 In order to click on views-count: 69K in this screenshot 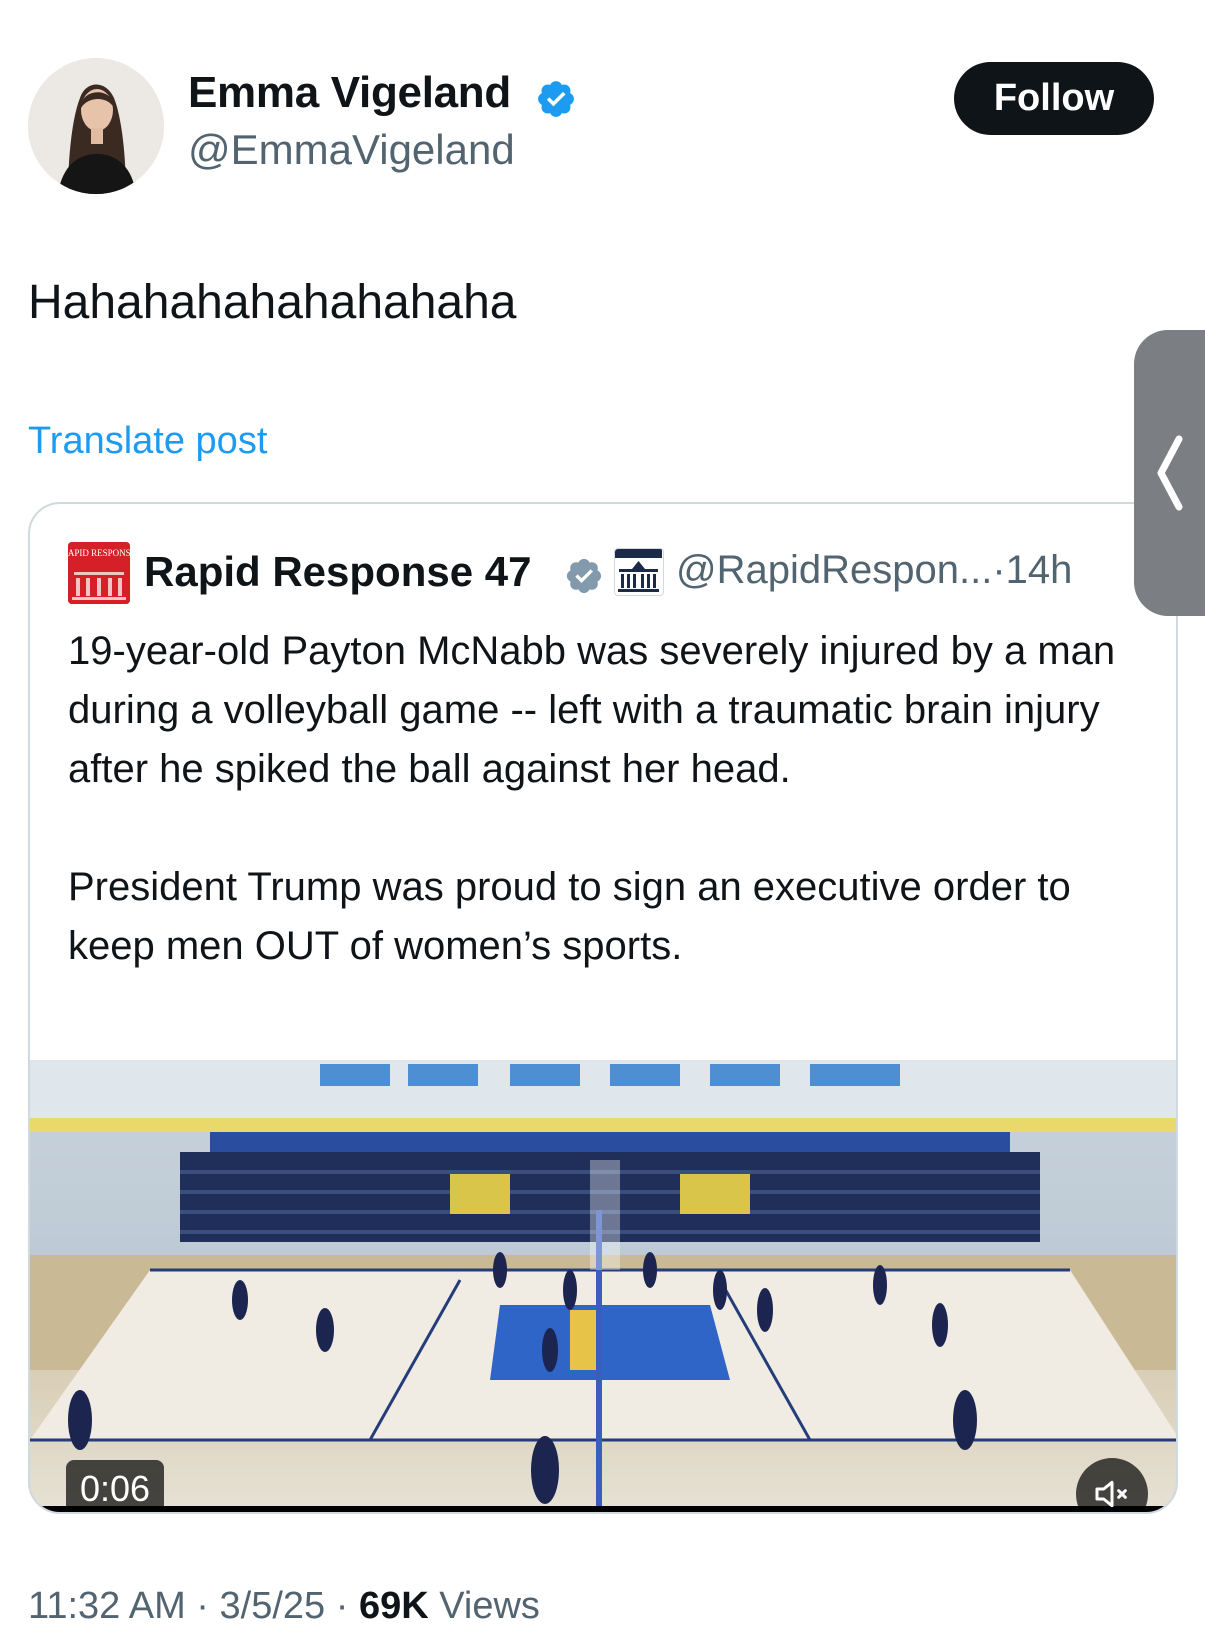, I will do `click(393, 1606)`.